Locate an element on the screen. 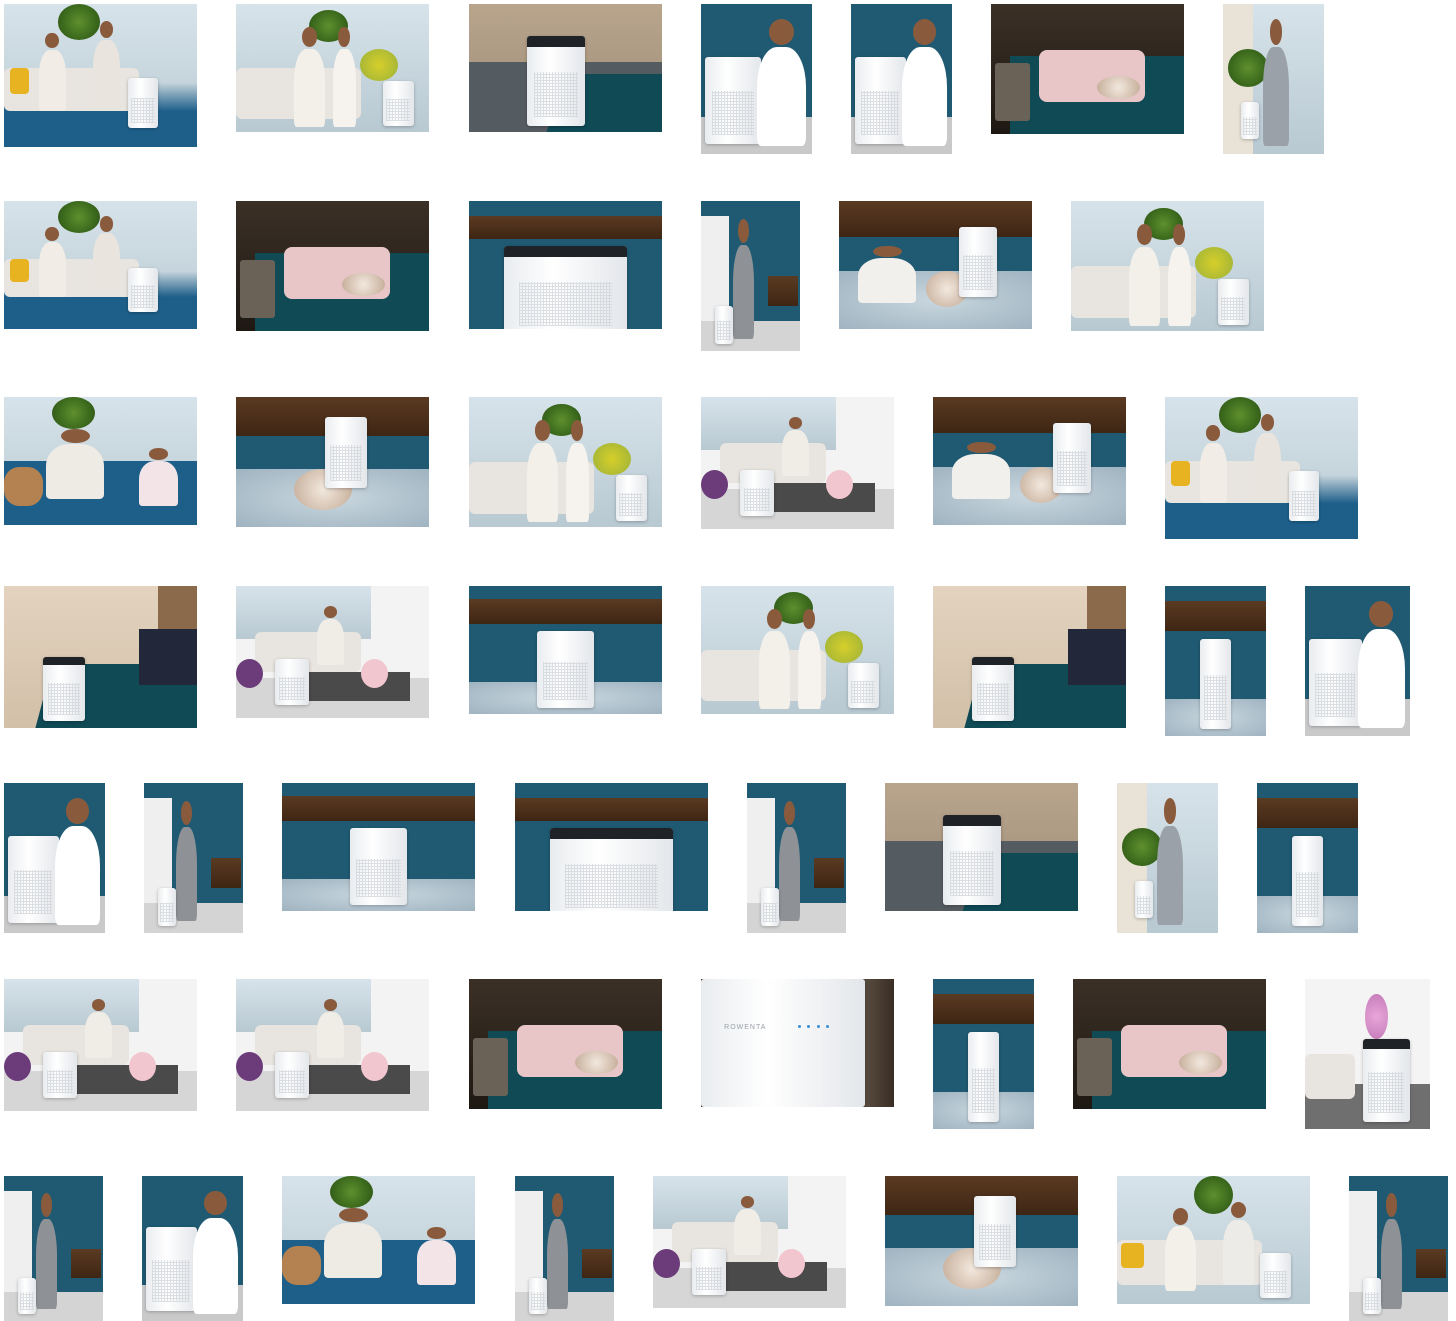 The image size is (1456, 1321). gallery-thumbnail-father-child-rug-blocks is located at coordinates (100, 461).